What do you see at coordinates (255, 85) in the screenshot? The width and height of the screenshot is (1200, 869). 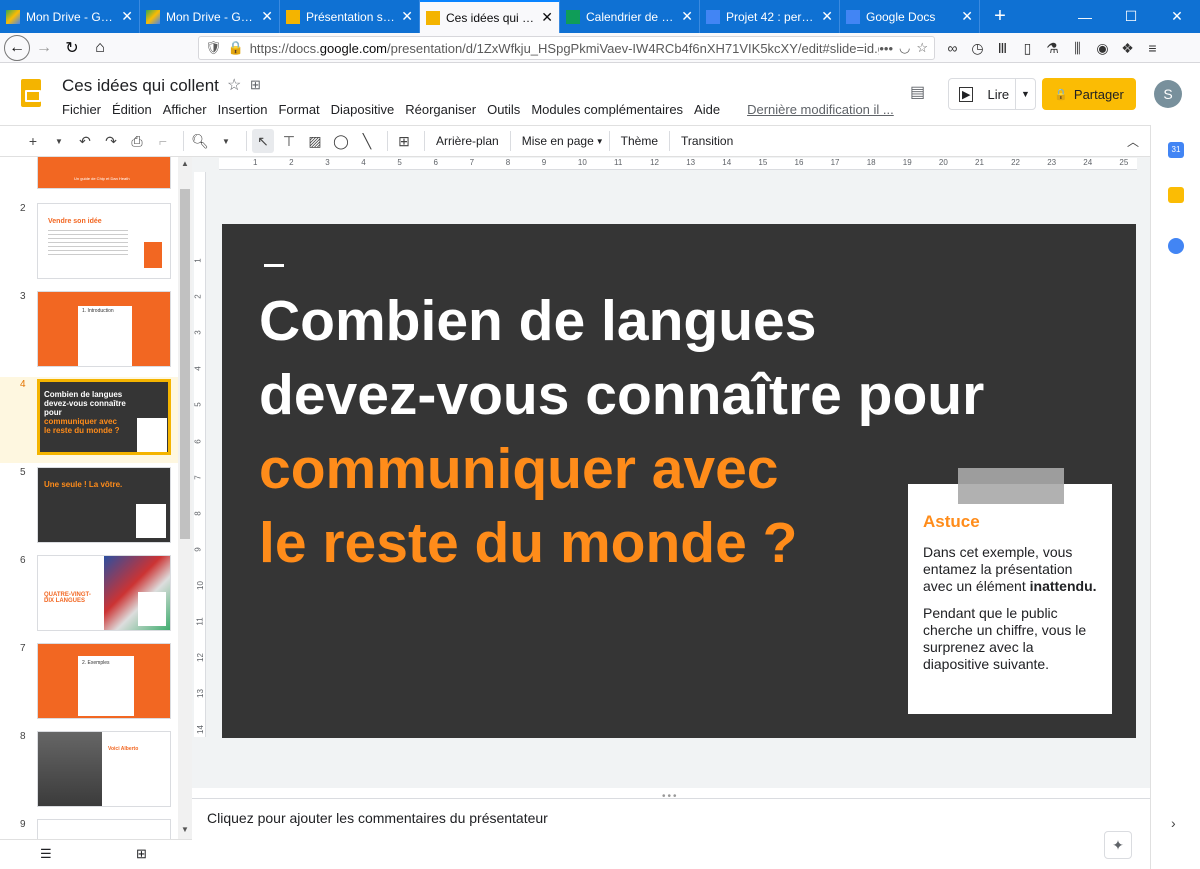 I see `move-folder-icon: ⊞` at bounding box center [255, 85].